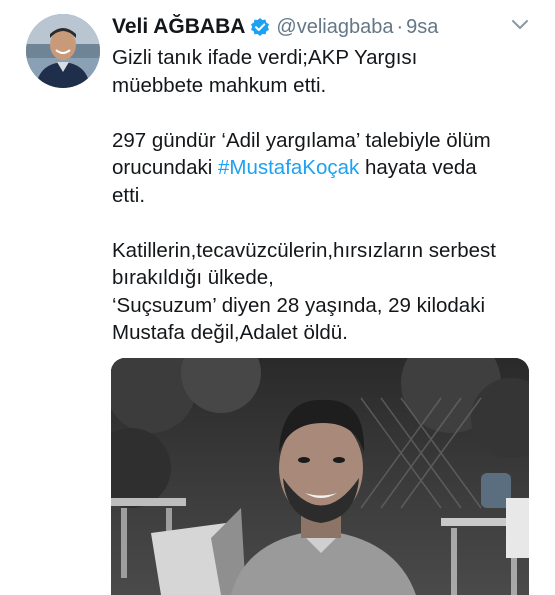 This screenshot has width=555, height=595. What do you see at coordinates (520, 24) in the screenshot?
I see `chevron-down-icon` at bounding box center [520, 24].